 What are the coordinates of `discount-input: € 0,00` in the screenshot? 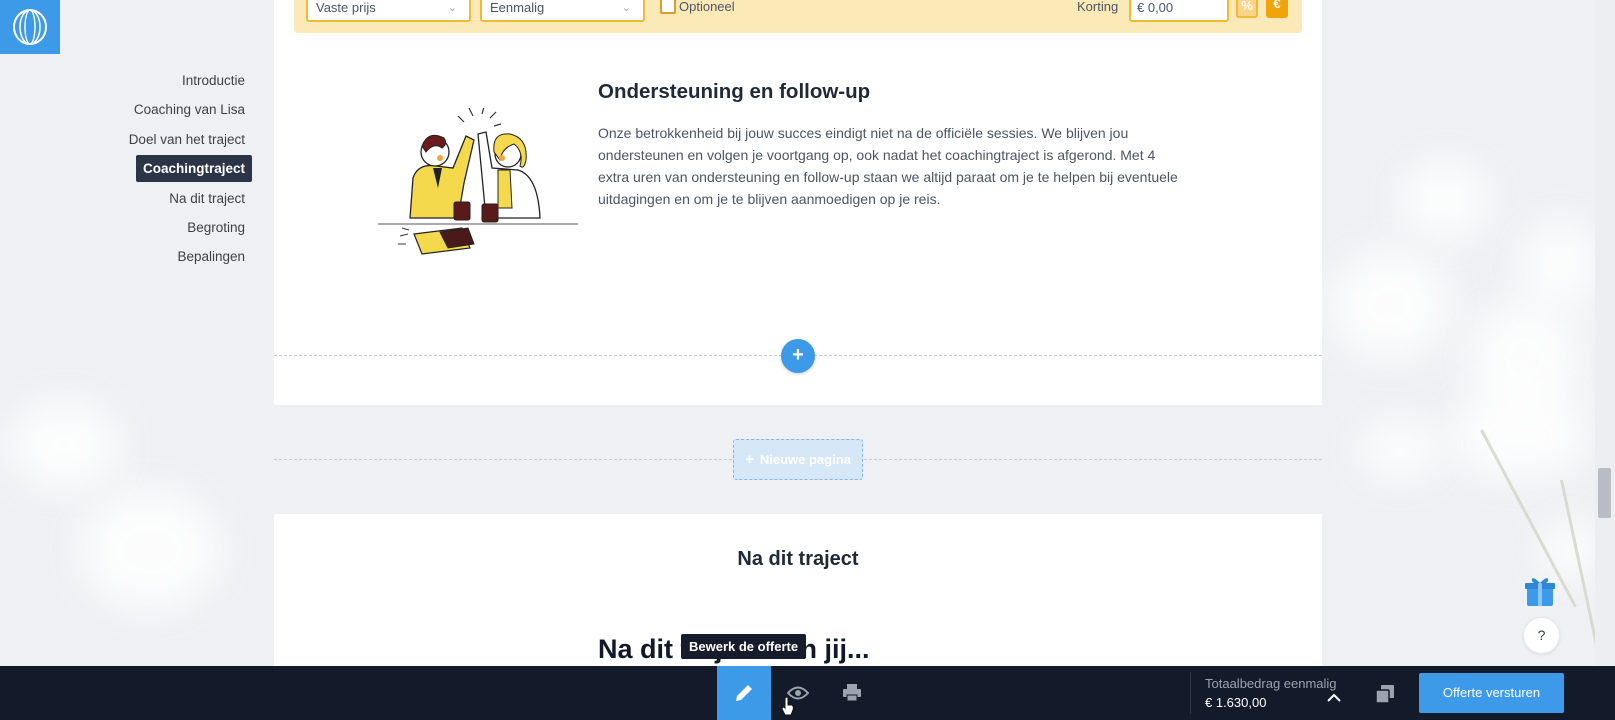 It's located at (1179, 11).